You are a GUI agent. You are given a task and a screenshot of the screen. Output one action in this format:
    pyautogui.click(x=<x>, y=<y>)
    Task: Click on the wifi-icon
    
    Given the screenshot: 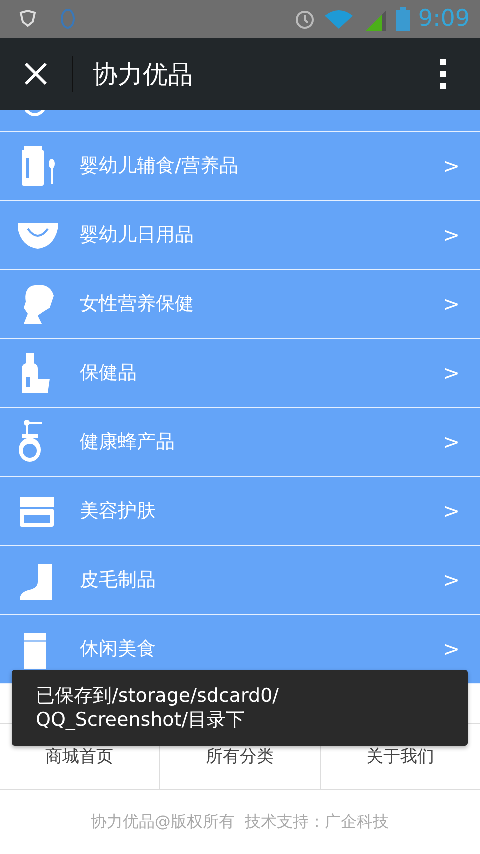 What is the action you would take?
    pyautogui.click(x=339, y=19)
    